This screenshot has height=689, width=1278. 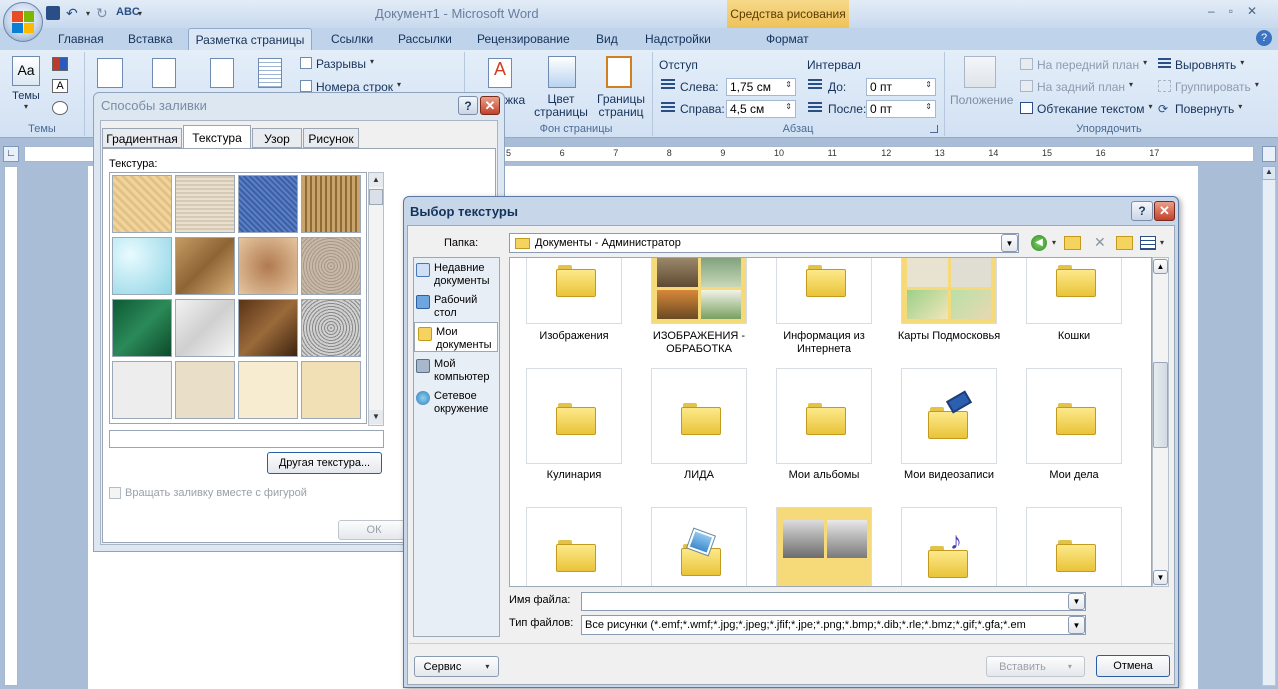 What do you see at coordinates (1264, 38) in the screenshot?
I see `ribbon-help-icon: ?` at bounding box center [1264, 38].